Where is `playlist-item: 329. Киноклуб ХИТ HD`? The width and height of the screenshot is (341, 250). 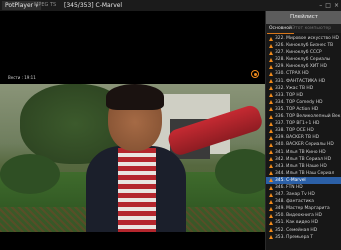 playlist-item: 329. Киноклуб ХИТ HD is located at coordinates (303, 66).